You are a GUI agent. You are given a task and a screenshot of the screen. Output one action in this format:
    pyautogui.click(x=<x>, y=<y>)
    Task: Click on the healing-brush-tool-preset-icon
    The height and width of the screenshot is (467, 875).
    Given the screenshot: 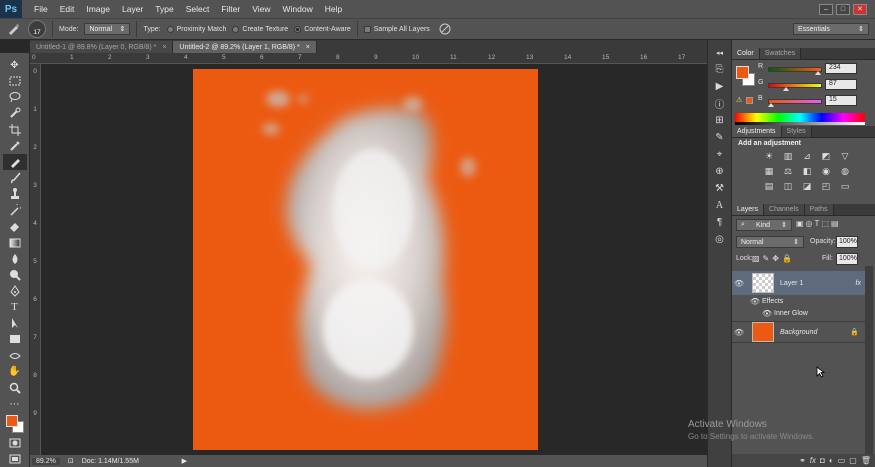 What is the action you would take?
    pyautogui.click(x=13, y=29)
    